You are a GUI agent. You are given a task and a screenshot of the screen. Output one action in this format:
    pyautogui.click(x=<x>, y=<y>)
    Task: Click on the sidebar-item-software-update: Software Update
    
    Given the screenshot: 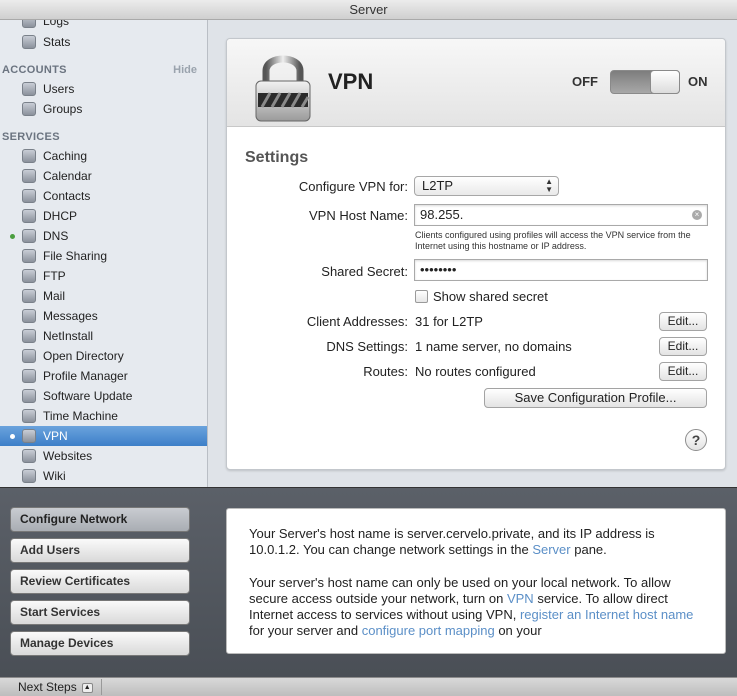 What is the action you would take?
    pyautogui.click(x=103, y=396)
    